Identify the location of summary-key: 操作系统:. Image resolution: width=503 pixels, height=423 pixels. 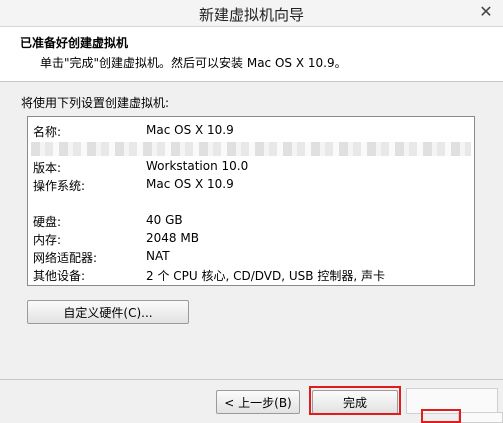
(59, 186).